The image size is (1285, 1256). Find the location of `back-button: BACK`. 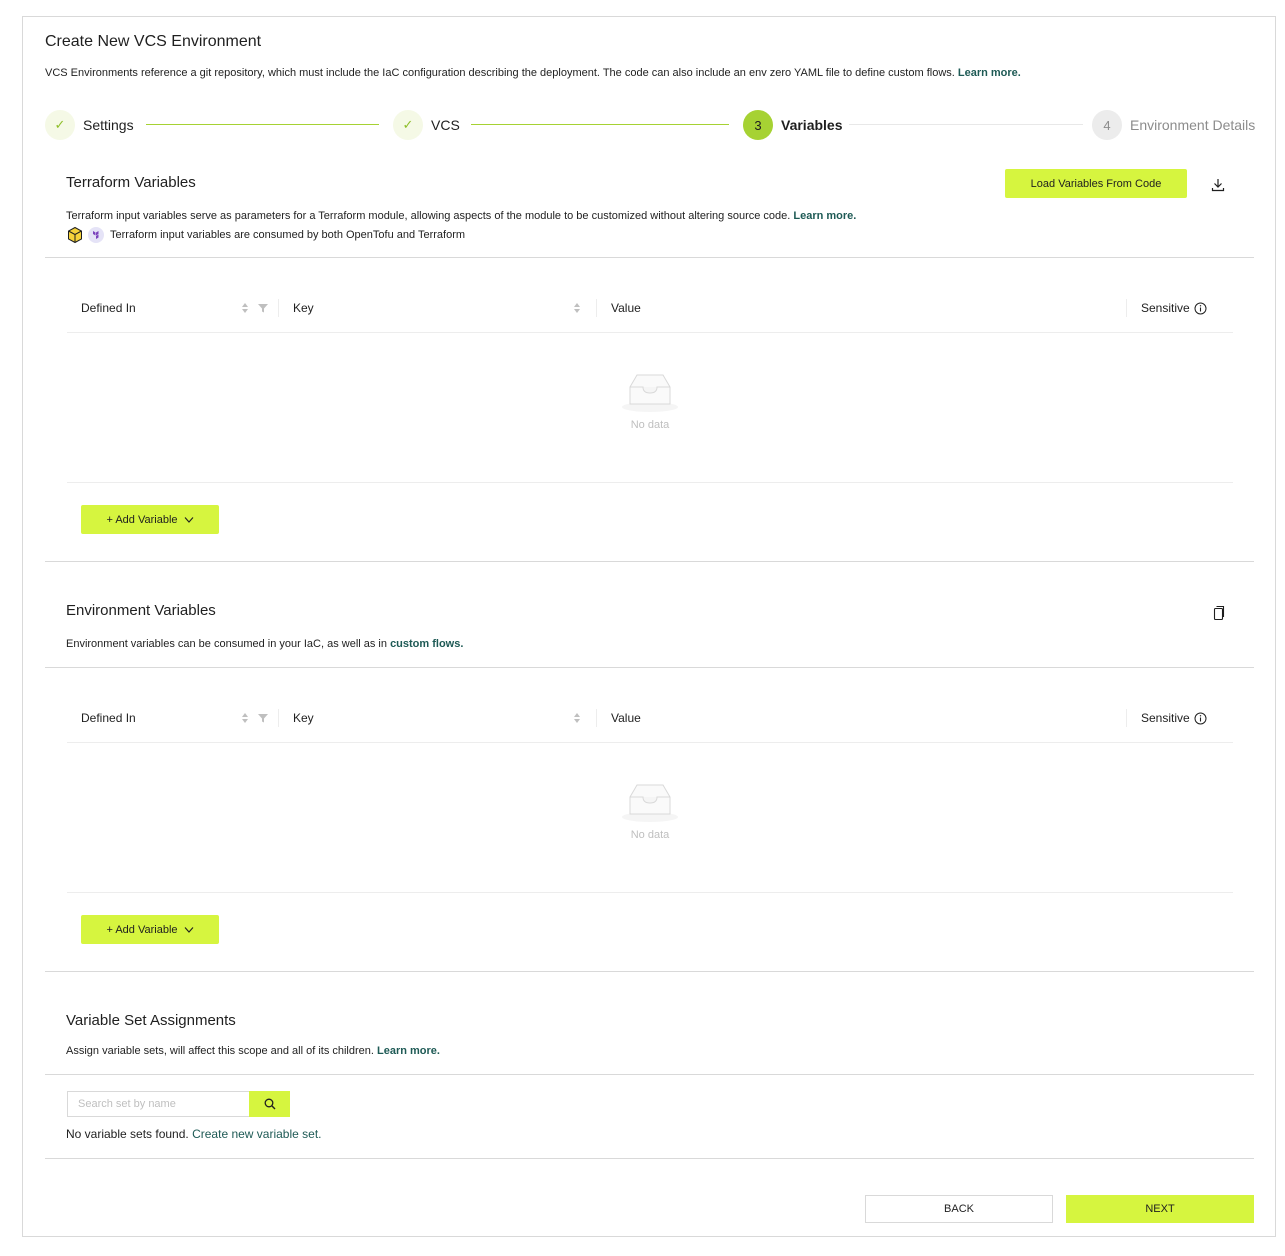

back-button: BACK is located at coordinates (959, 1209).